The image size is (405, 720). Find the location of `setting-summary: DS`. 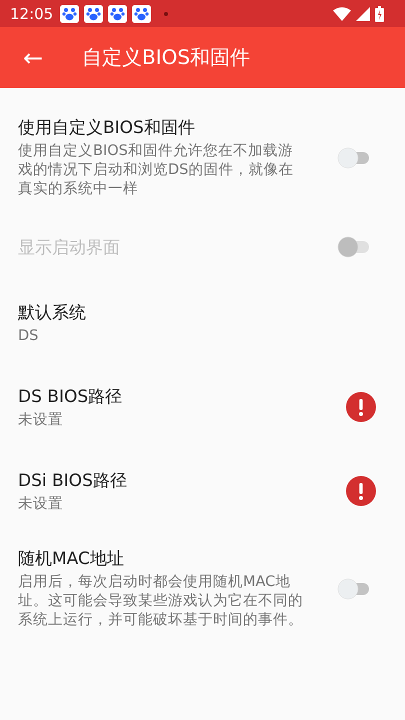

setting-summary: DS is located at coordinates (29, 336).